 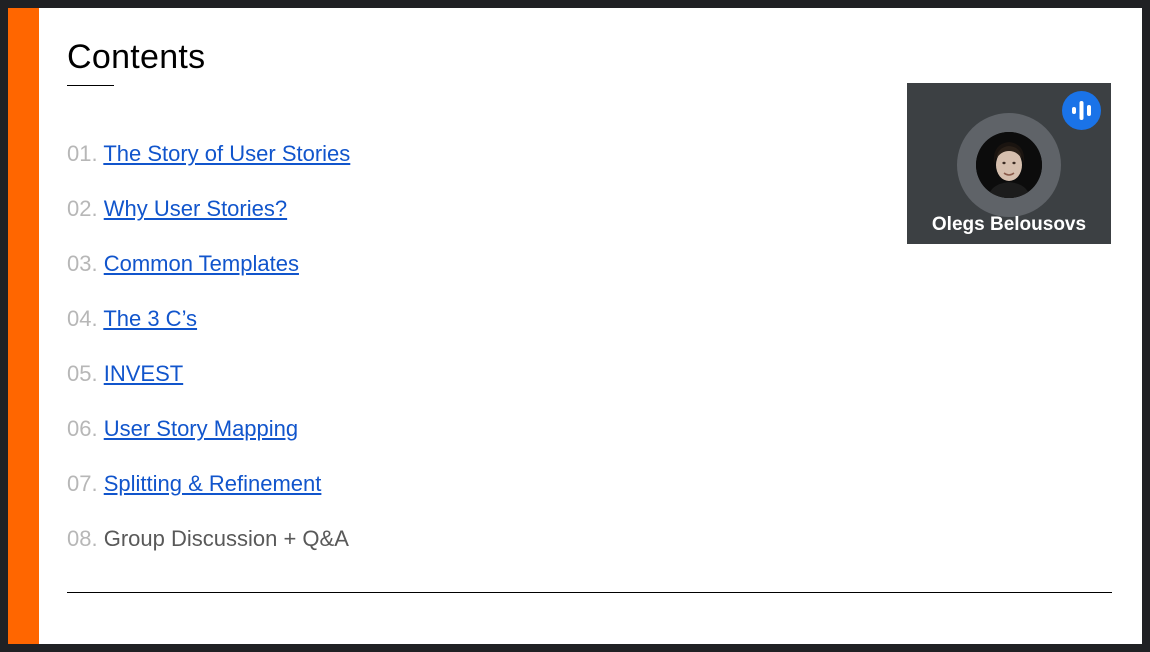 I want to click on speaking-indicator, so click(x=1081, y=110).